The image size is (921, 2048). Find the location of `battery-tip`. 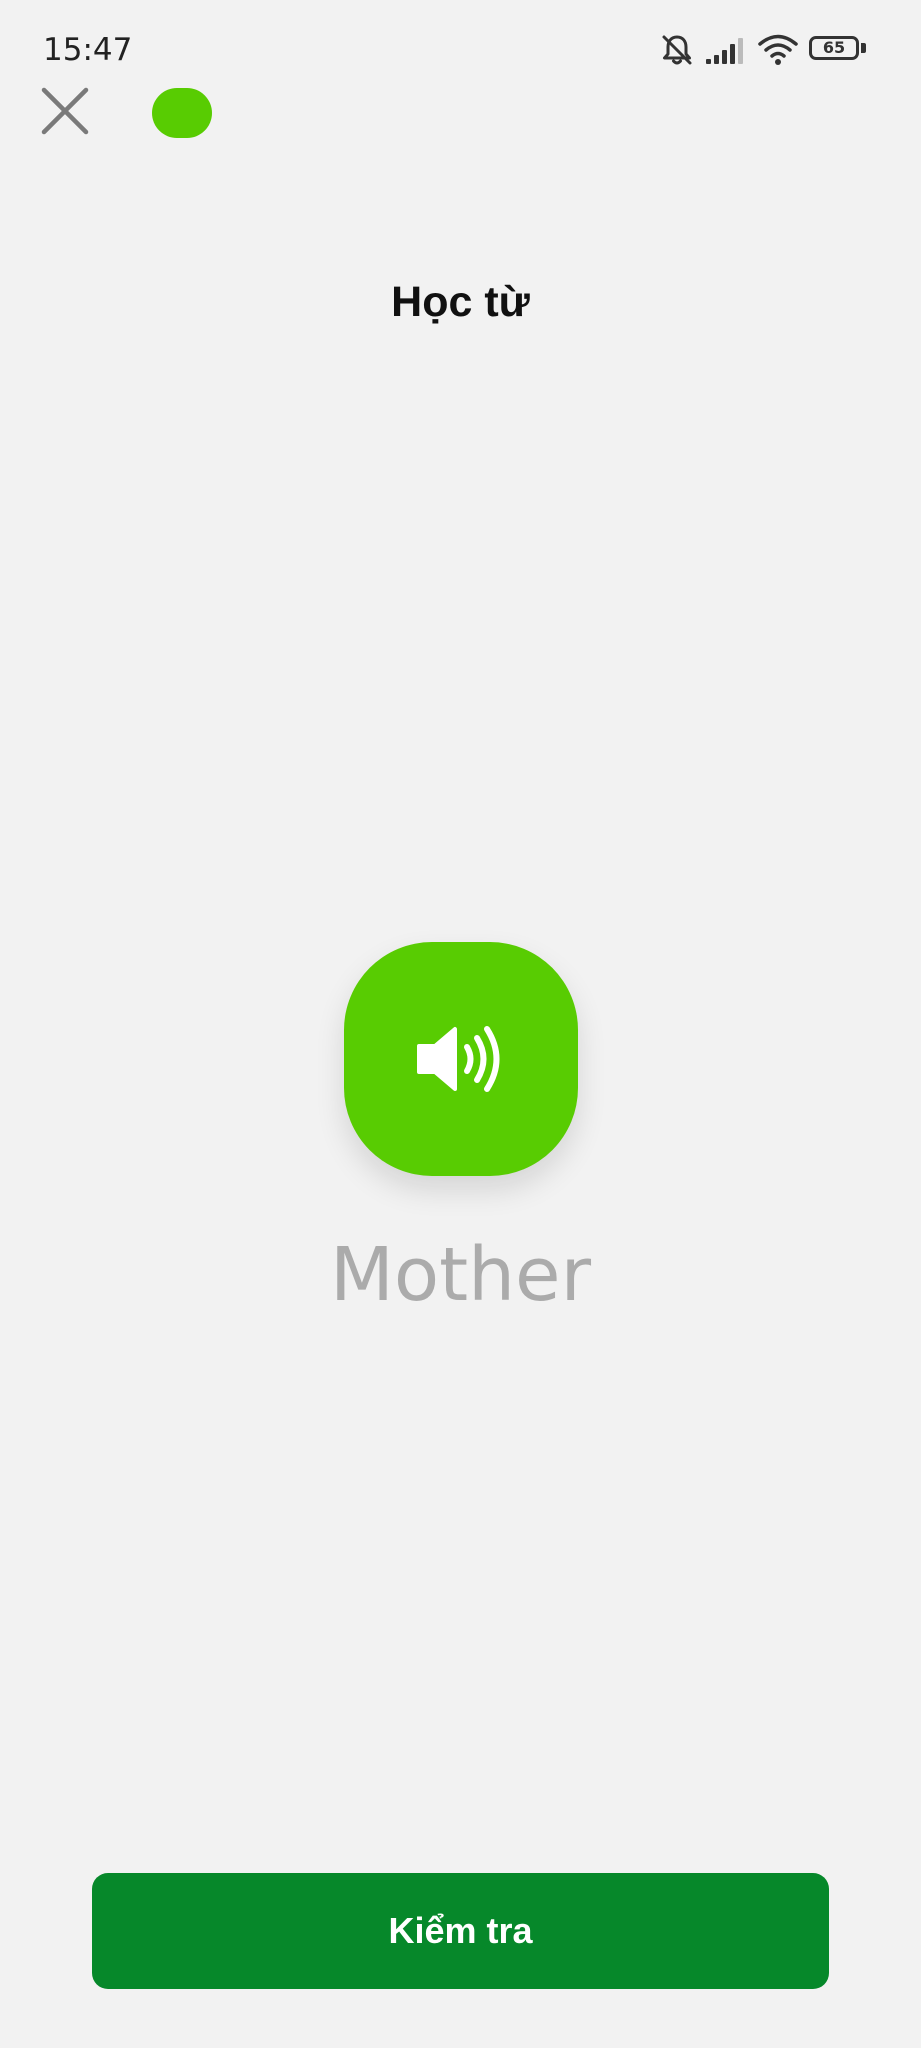

battery-tip is located at coordinates (863, 48).